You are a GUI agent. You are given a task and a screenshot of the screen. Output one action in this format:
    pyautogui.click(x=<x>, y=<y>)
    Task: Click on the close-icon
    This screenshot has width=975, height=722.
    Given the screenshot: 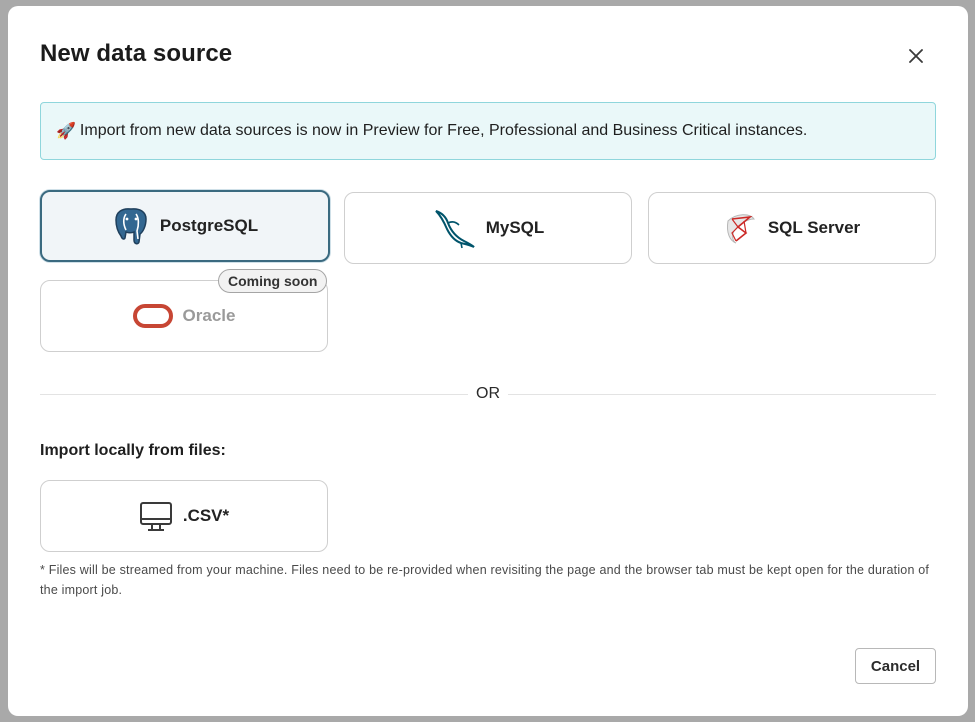 What is the action you would take?
    pyautogui.click(x=916, y=56)
    